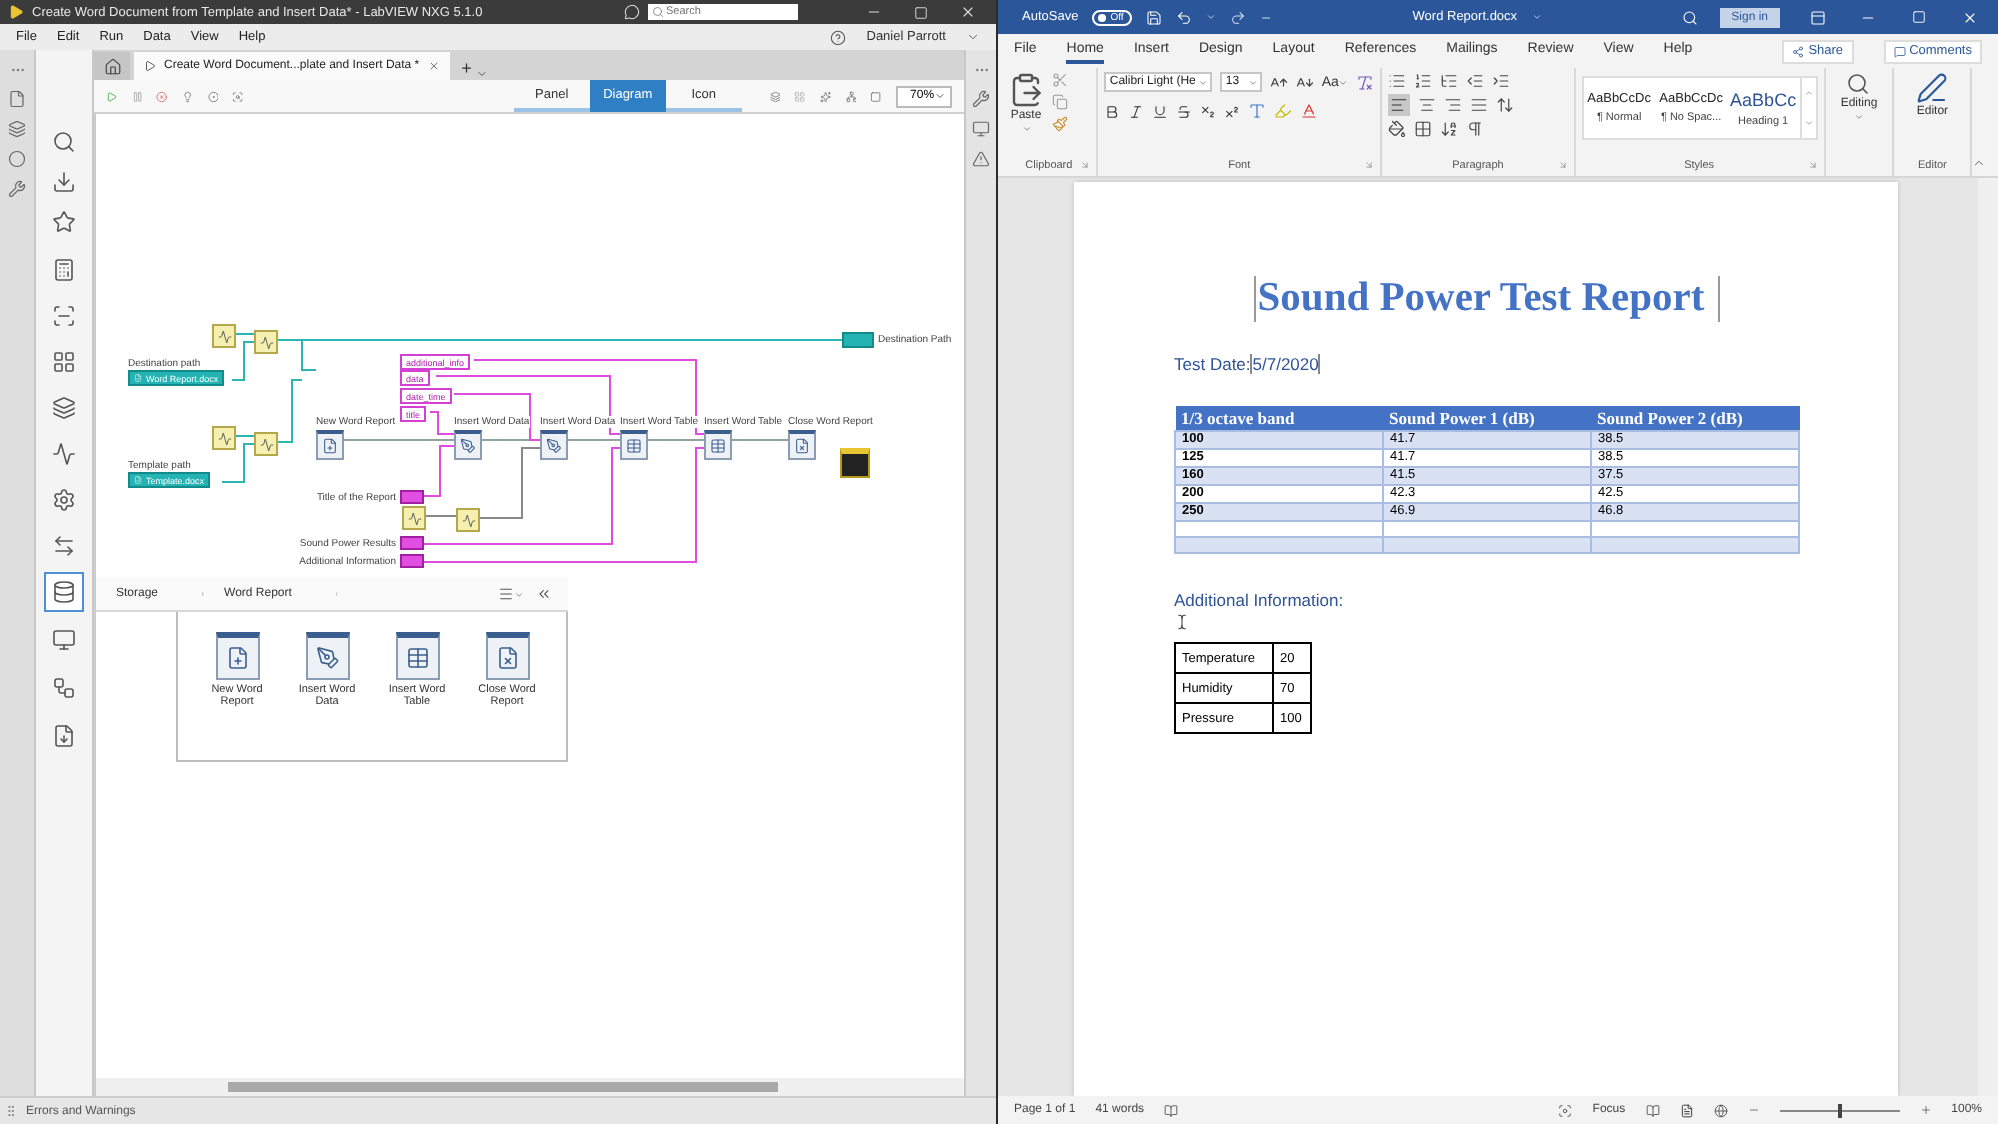  What do you see at coordinates (1278, 82) in the screenshot?
I see `grow-font-icon` at bounding box center [1278, 82].